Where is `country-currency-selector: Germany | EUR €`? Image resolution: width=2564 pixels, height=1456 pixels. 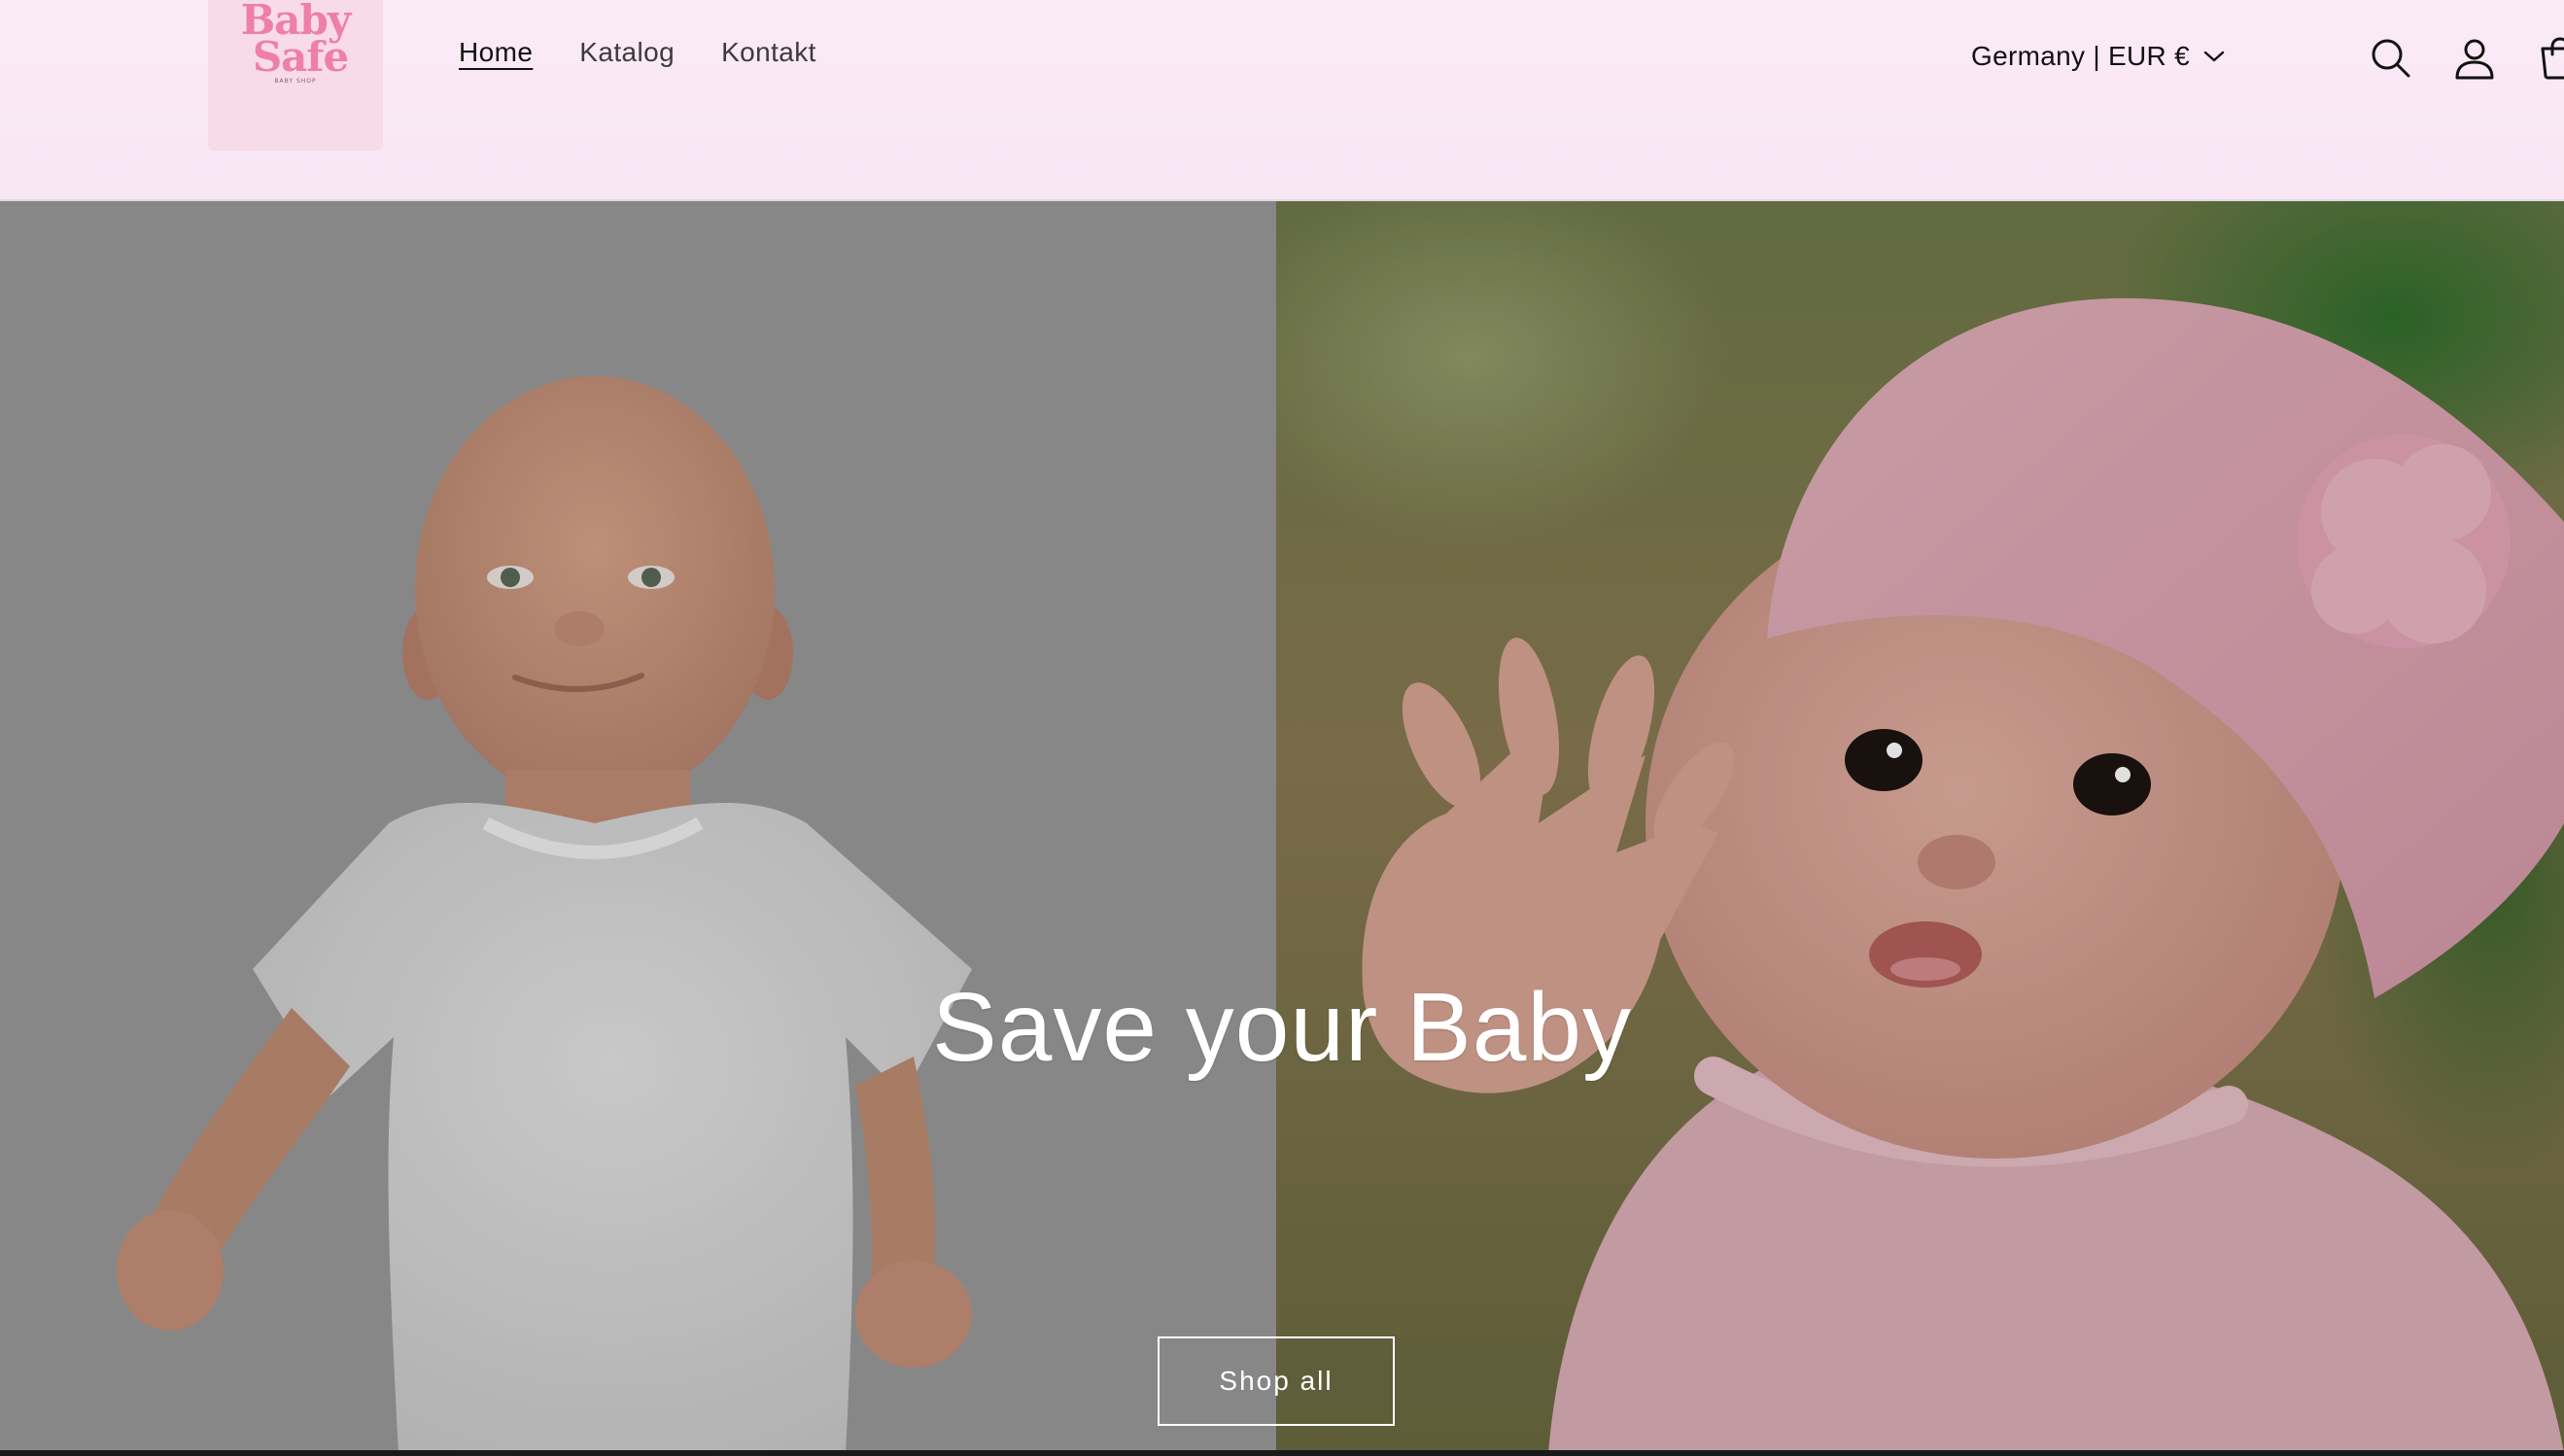 country-currency-selector: Germany | EUR € is located at coordinates (2098, 56).